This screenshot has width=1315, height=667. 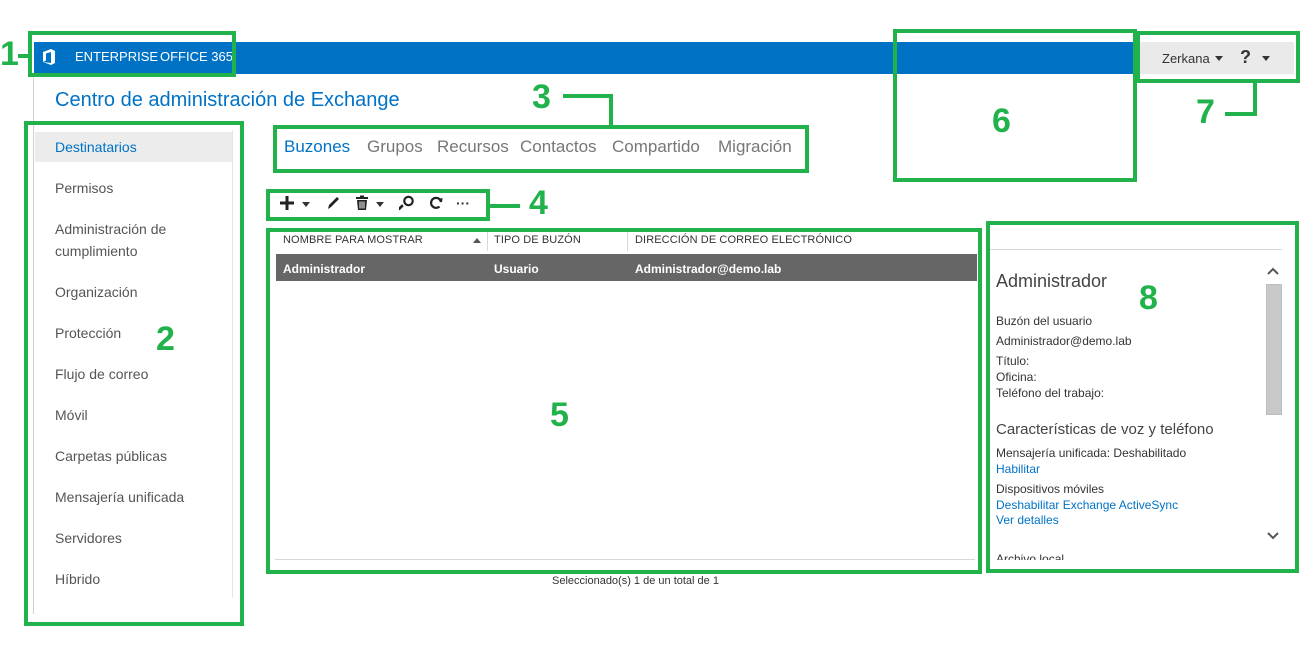 What do you see at coordinates (1205, 112) in the screenshot?
I see `annotation-number-7: 7` at bounding box center [1205, 112].